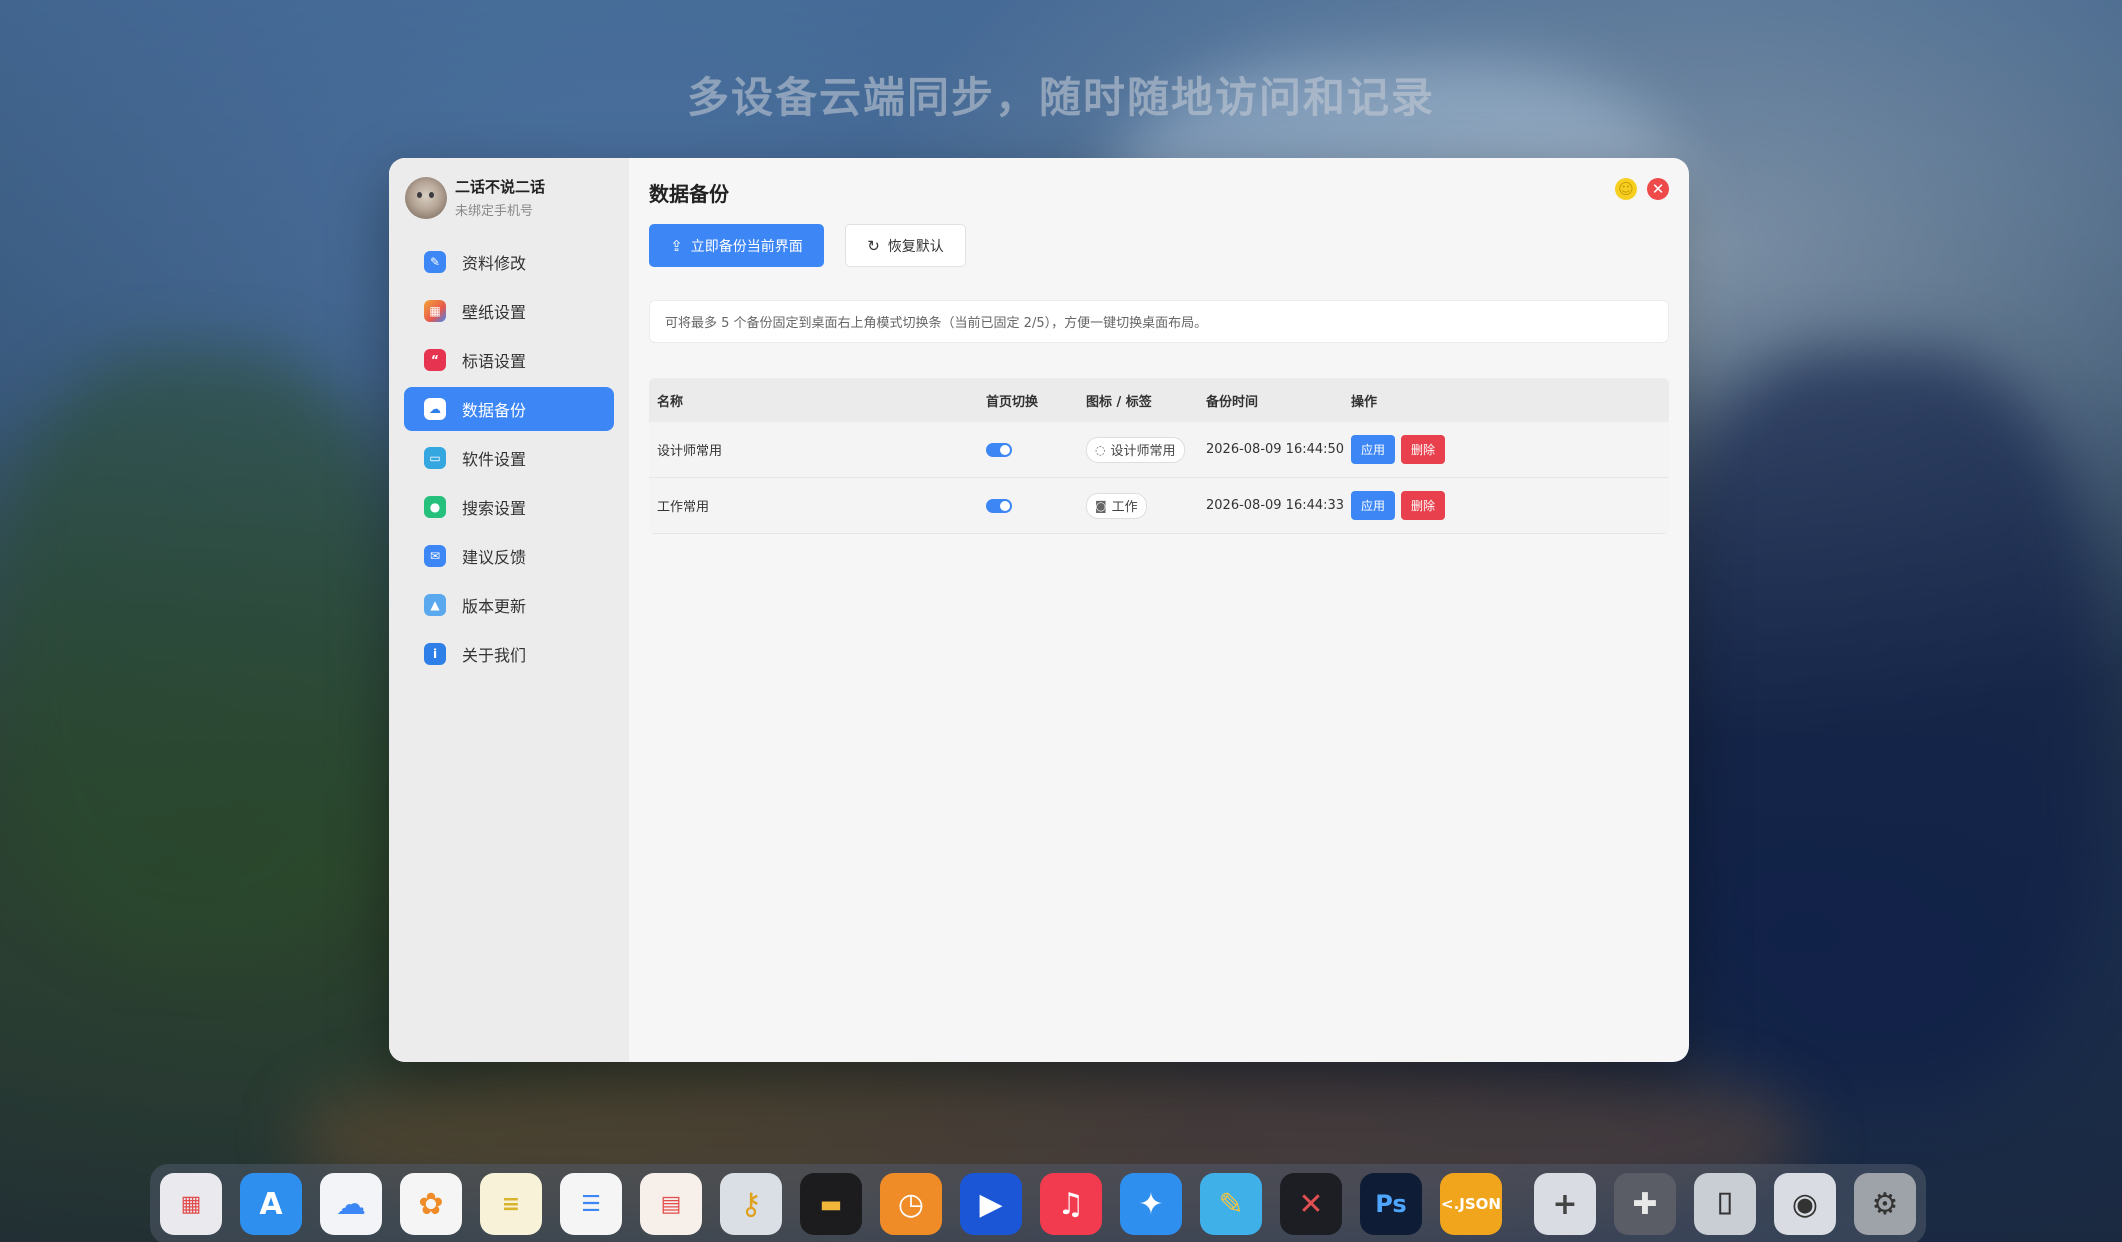 The image size is (2122, 1242). Describe the element at coordinates (435, 409) in the screenshot. I see `cloud-backup-icon: ☁` at that location.